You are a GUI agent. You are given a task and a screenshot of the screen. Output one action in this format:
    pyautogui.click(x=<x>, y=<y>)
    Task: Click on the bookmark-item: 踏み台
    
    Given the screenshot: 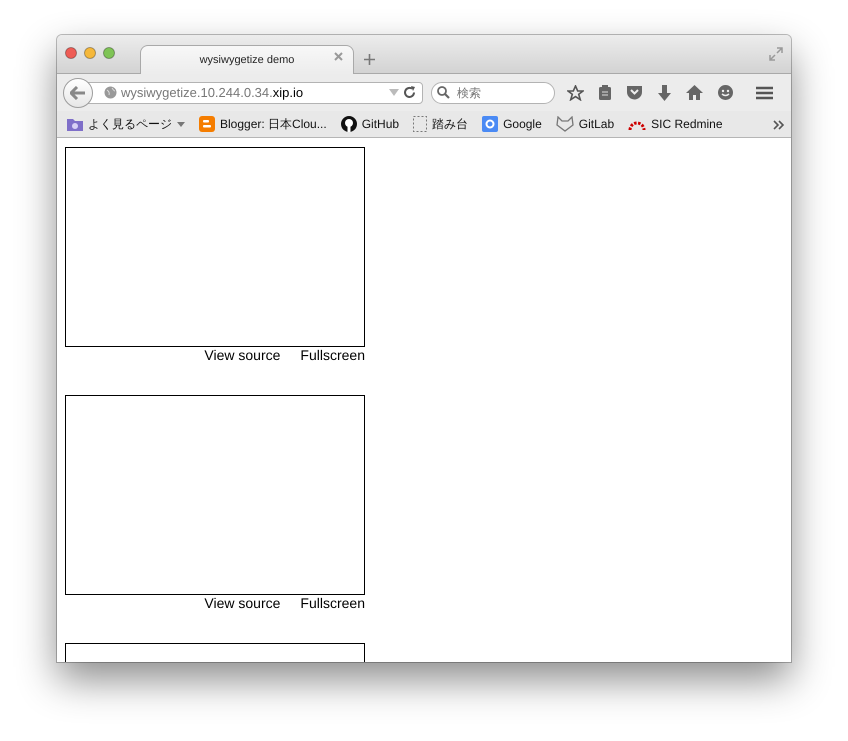 What is the action you would take?
    pyautogui.click(x=440, y=124)
    